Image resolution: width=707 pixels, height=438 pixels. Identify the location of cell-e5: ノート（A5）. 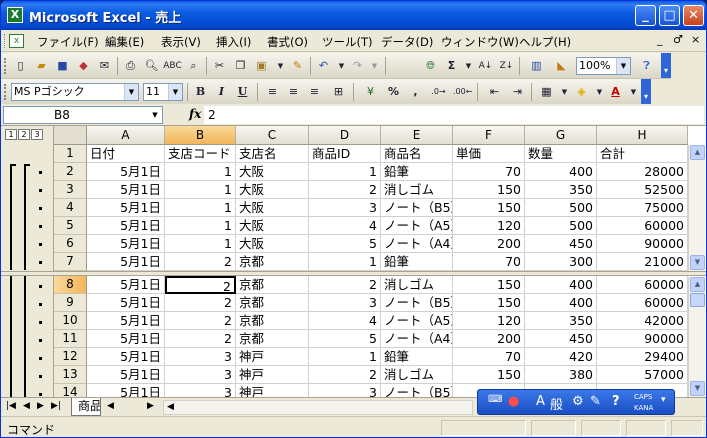
(417, 226).